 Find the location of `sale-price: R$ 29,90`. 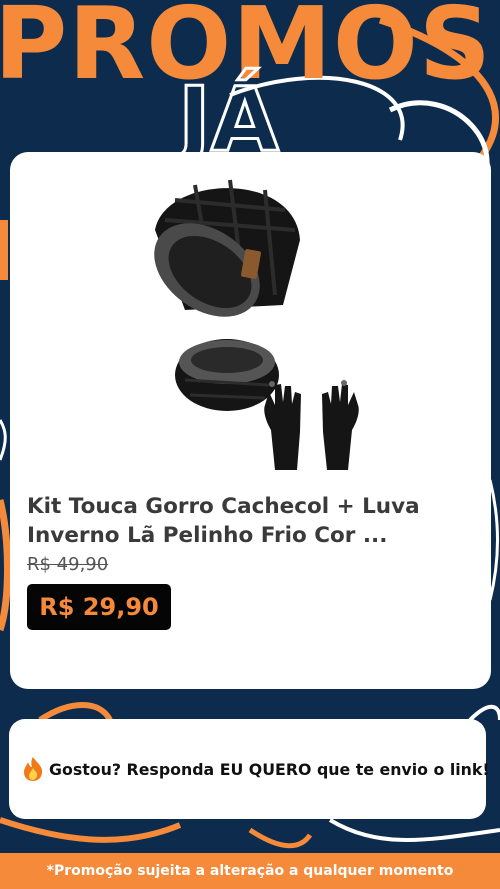

sale-price: R$ 29,90 is located at coordinates (99, 607).